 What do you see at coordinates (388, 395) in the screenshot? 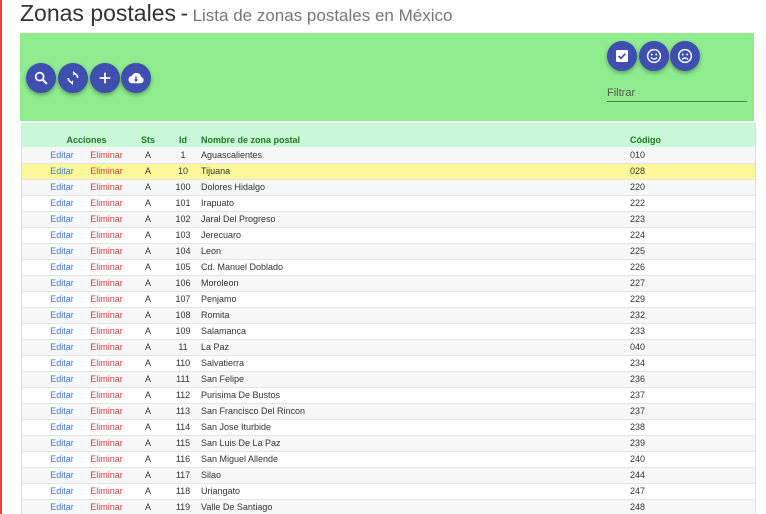
I see `table-row: Editar Eliminar A 112 Purisima De Bustos 237` at bounding box center [388, 395].